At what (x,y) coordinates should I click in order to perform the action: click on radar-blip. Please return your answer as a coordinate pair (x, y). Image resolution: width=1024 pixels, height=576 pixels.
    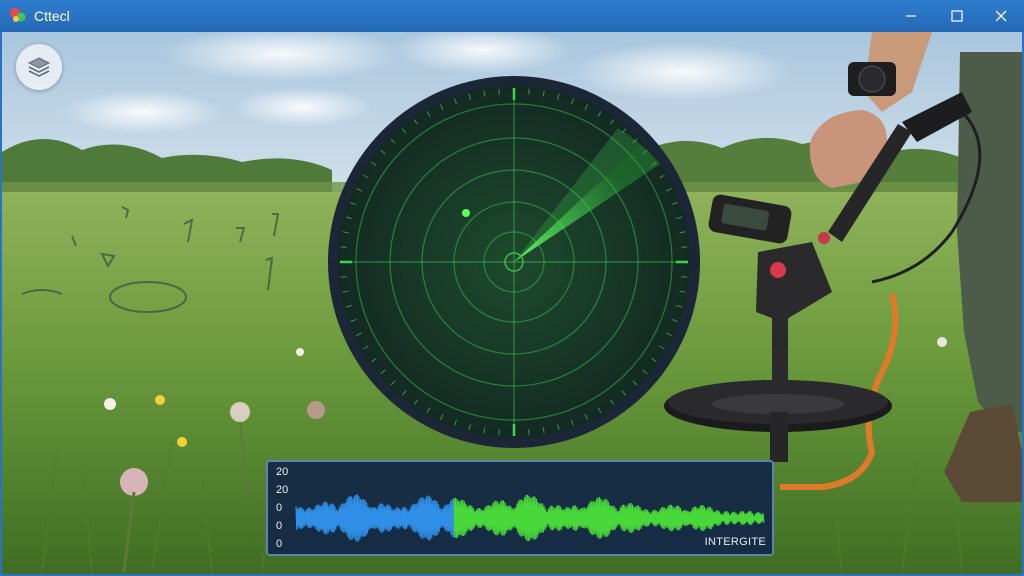
    Looking at the image, I should click on (466, 213).